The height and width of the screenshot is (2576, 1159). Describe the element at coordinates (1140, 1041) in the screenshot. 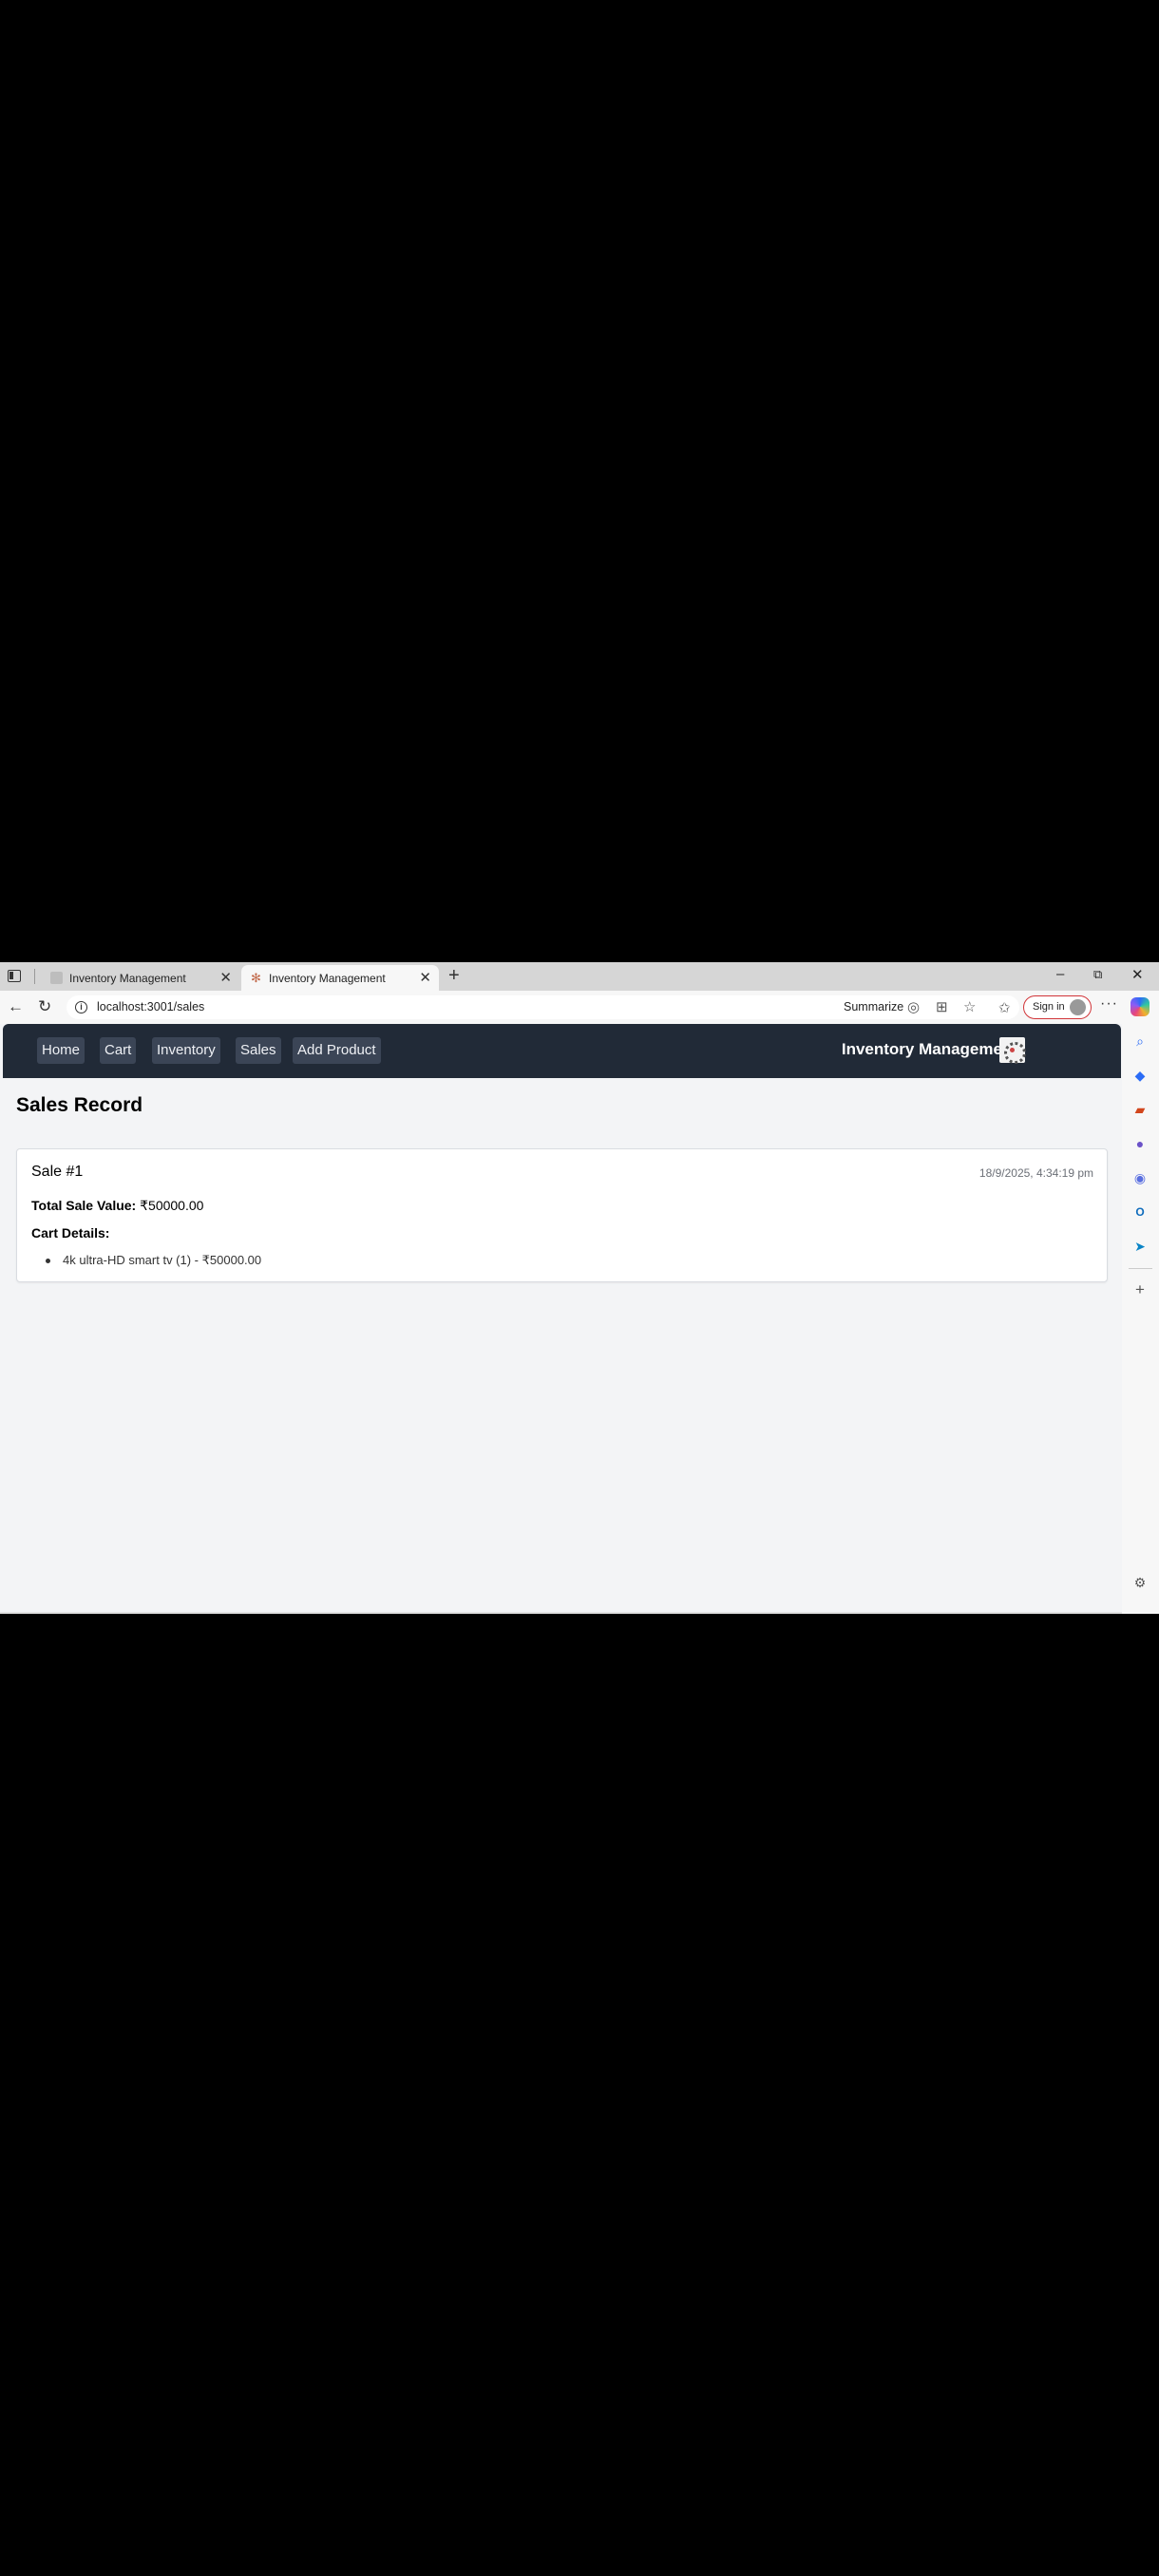

I see `search-icon: ⌕` at that location.